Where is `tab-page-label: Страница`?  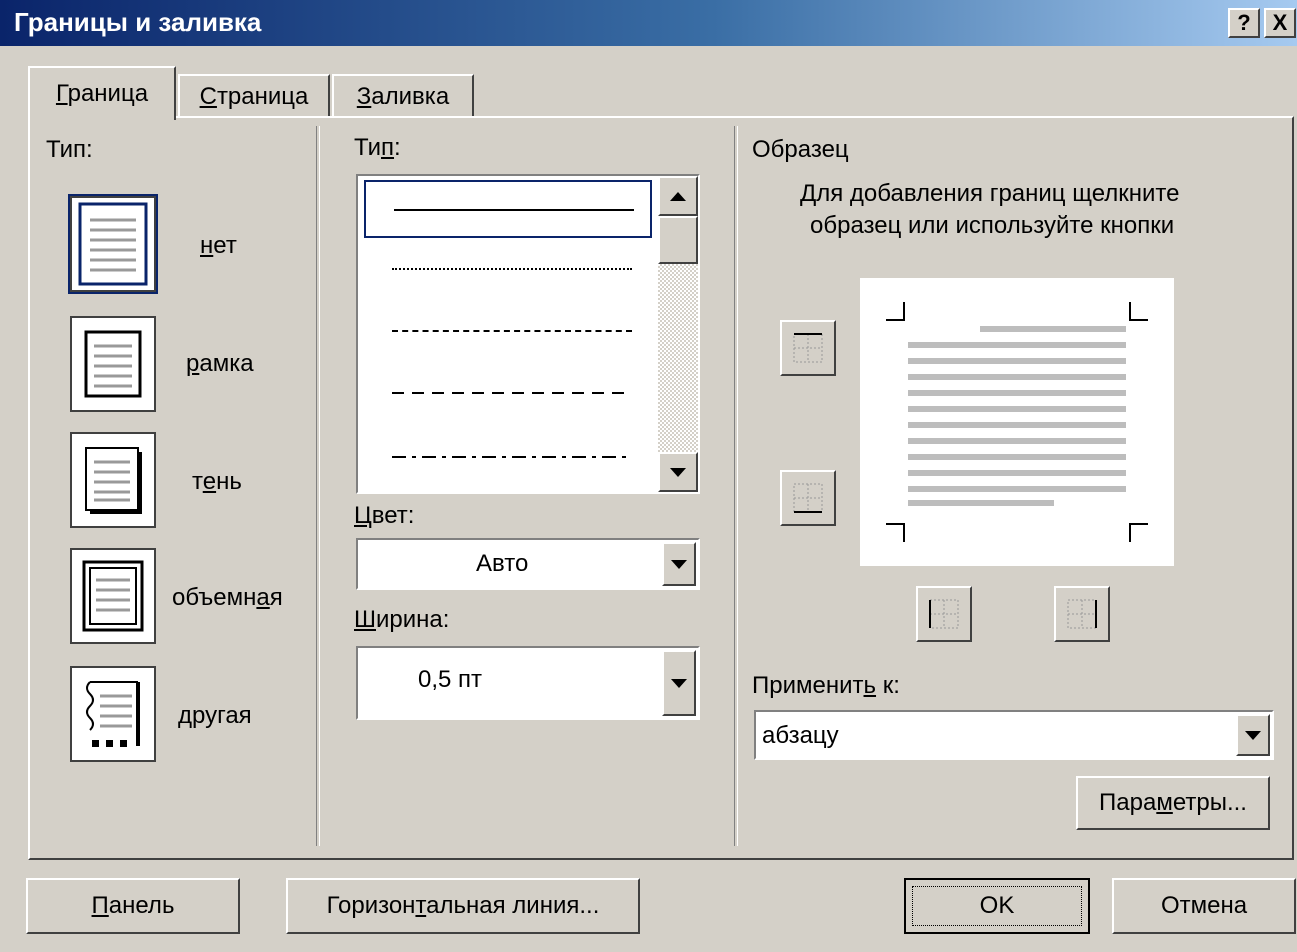 tab-page-label: Страница is located at coordinates (254, 96).